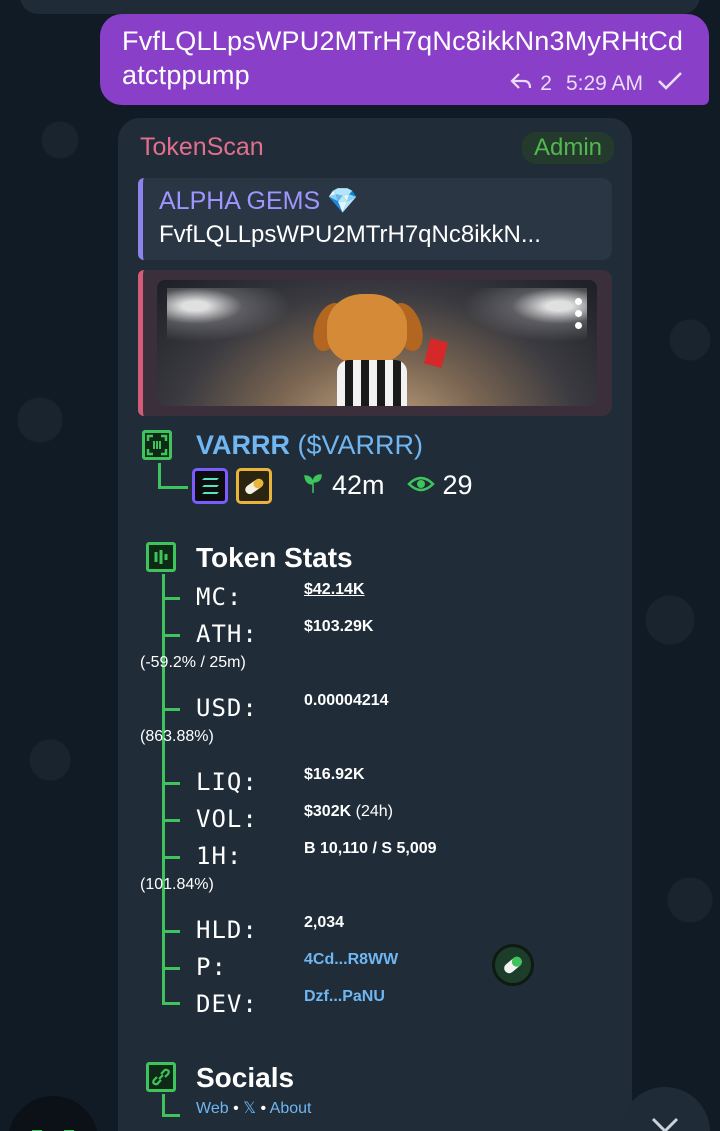 The image size is (720, 1131). Describe the element at coordinates (245, 1077) in the screenshot. I see `socials-heading: Socials` at that location.